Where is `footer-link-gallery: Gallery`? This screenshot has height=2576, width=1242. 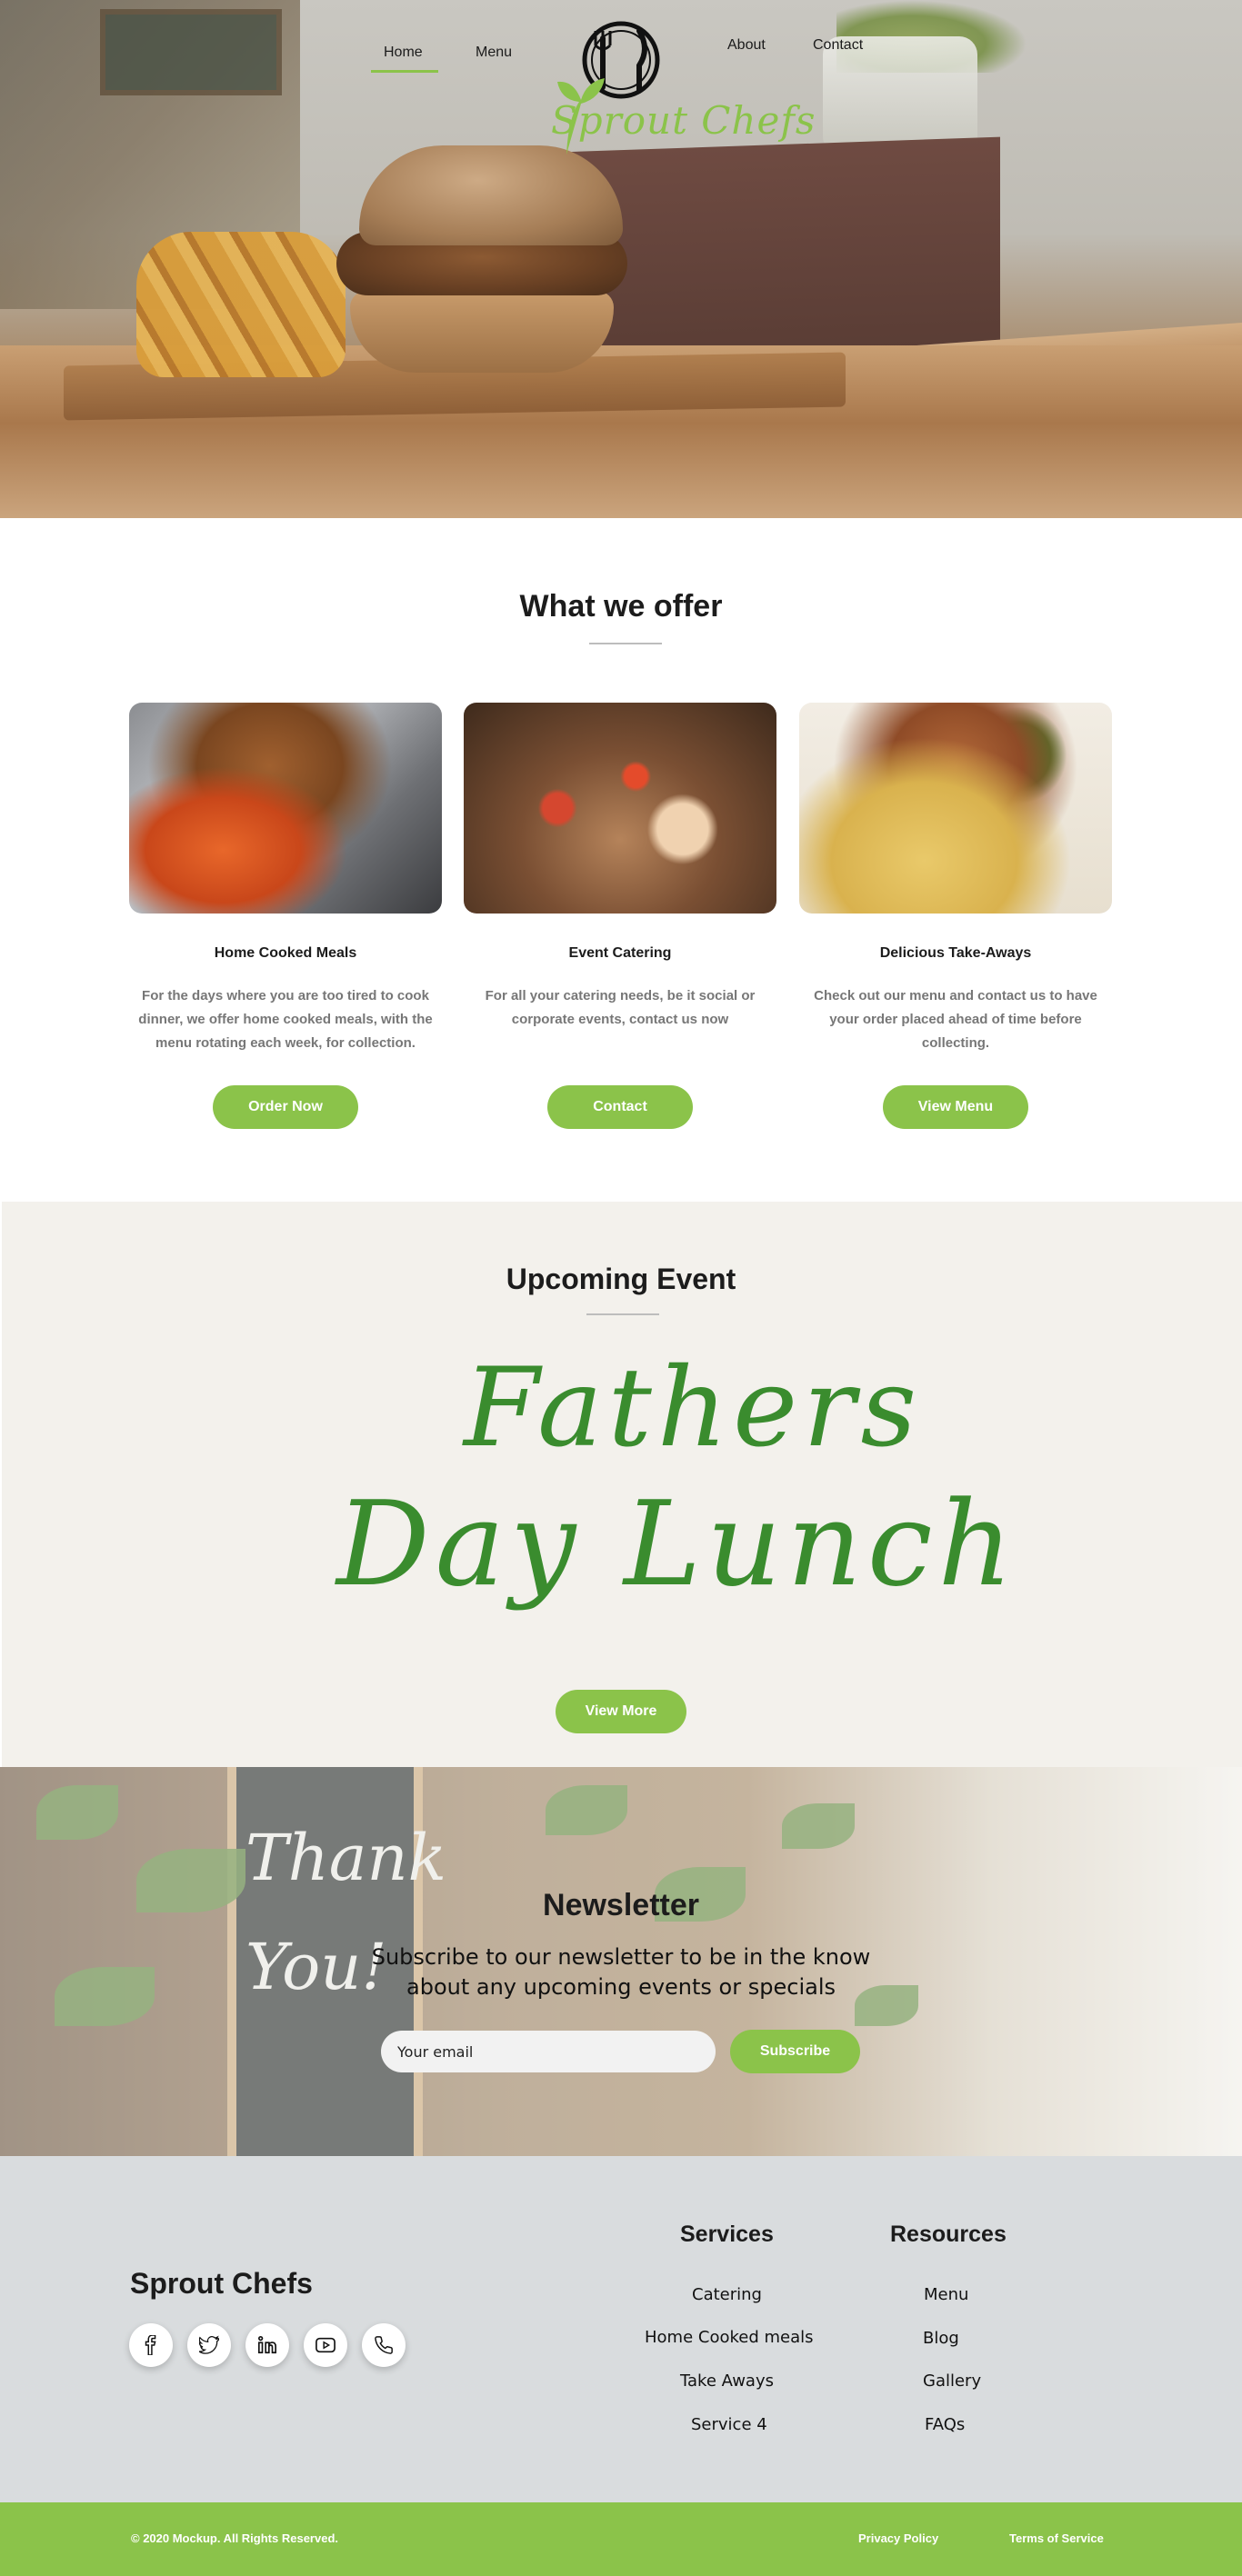 footer-link-gallery: Gallery is located at coordinates (952, 2381).